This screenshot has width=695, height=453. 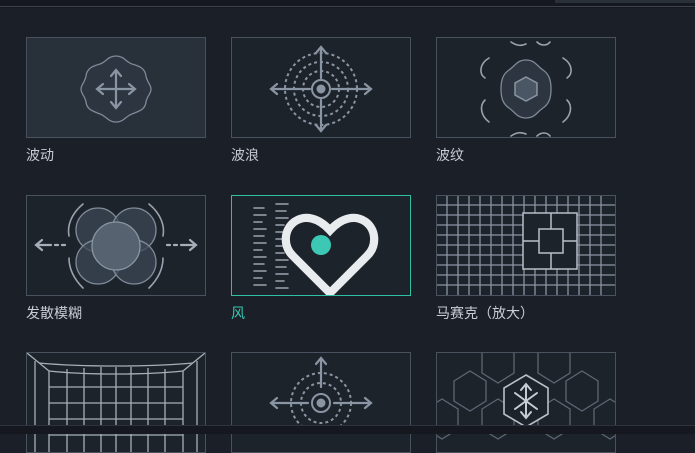 I want to click on ripple-effect-icon, so click(x=321, y=89).